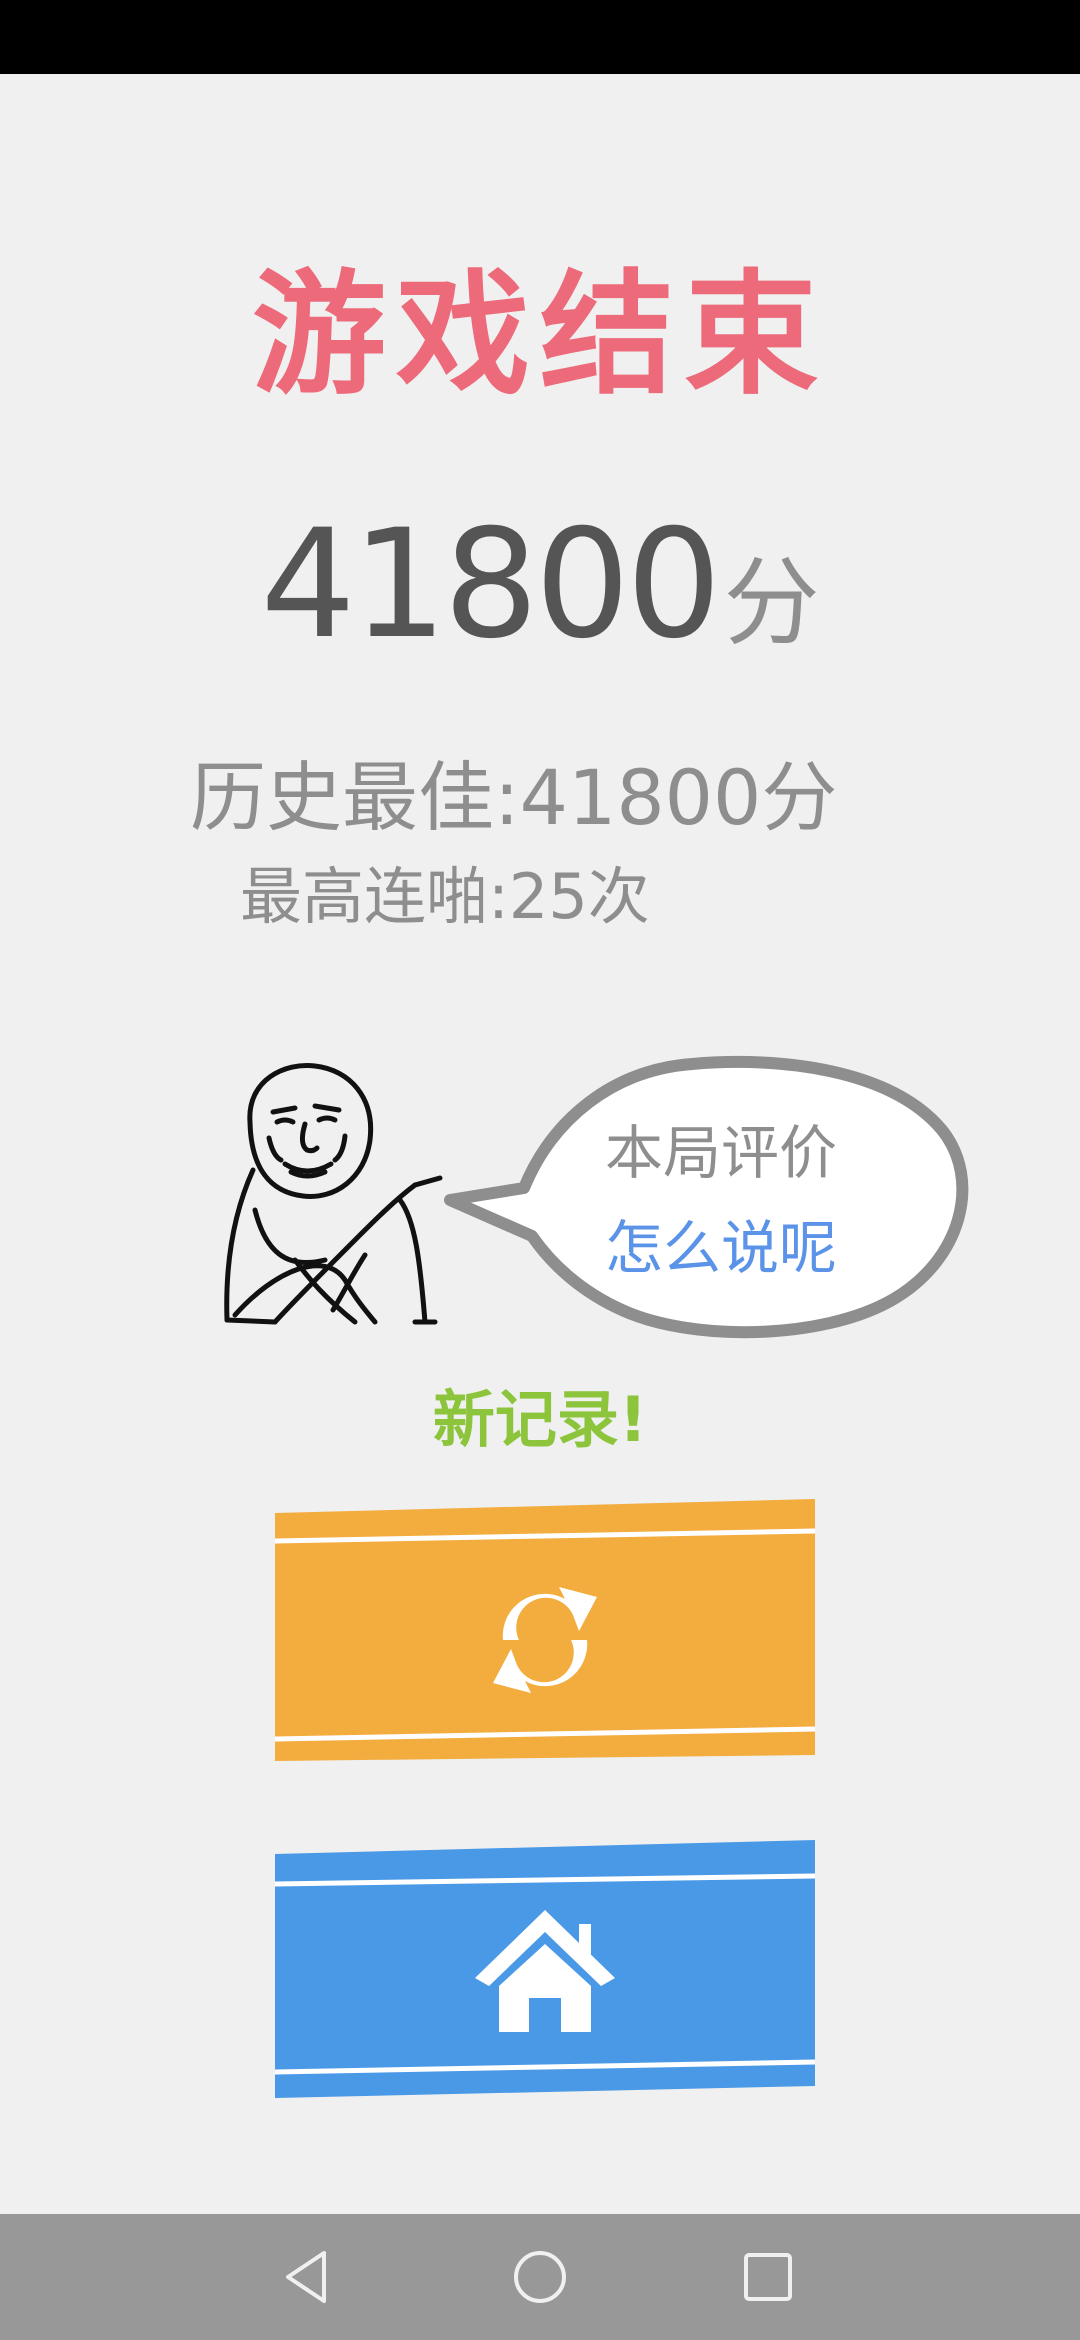  I want to click on best-score-line: 历史最佳:41800分, so click(513, 798).